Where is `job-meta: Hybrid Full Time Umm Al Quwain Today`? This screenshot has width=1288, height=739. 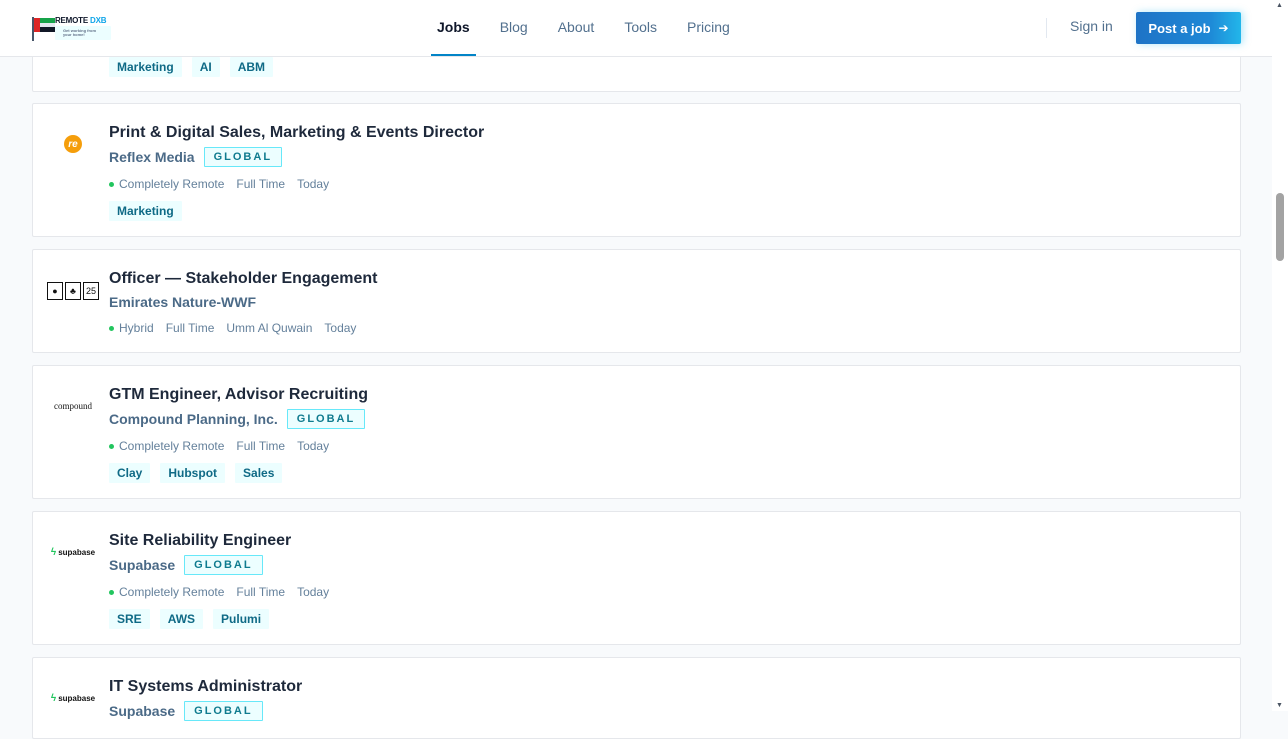 job-meta: Hybrid Full Time Umm Al Quwain Today is located at coordinates (238, 328).